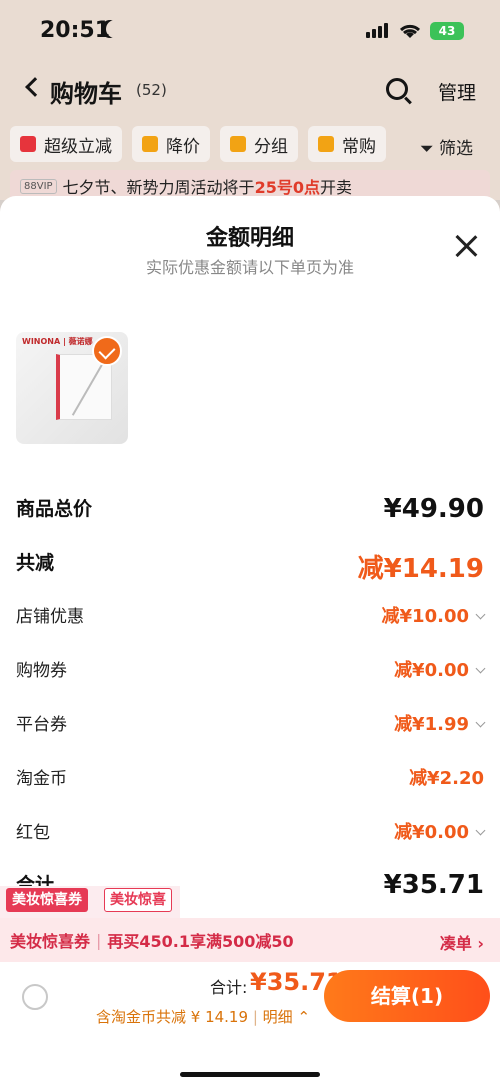 The height and width of the screenshot is (1082, 500). Describe the element at coordinates (35, 87) in the screenshot. I see `back-arrow-icon` at that location.